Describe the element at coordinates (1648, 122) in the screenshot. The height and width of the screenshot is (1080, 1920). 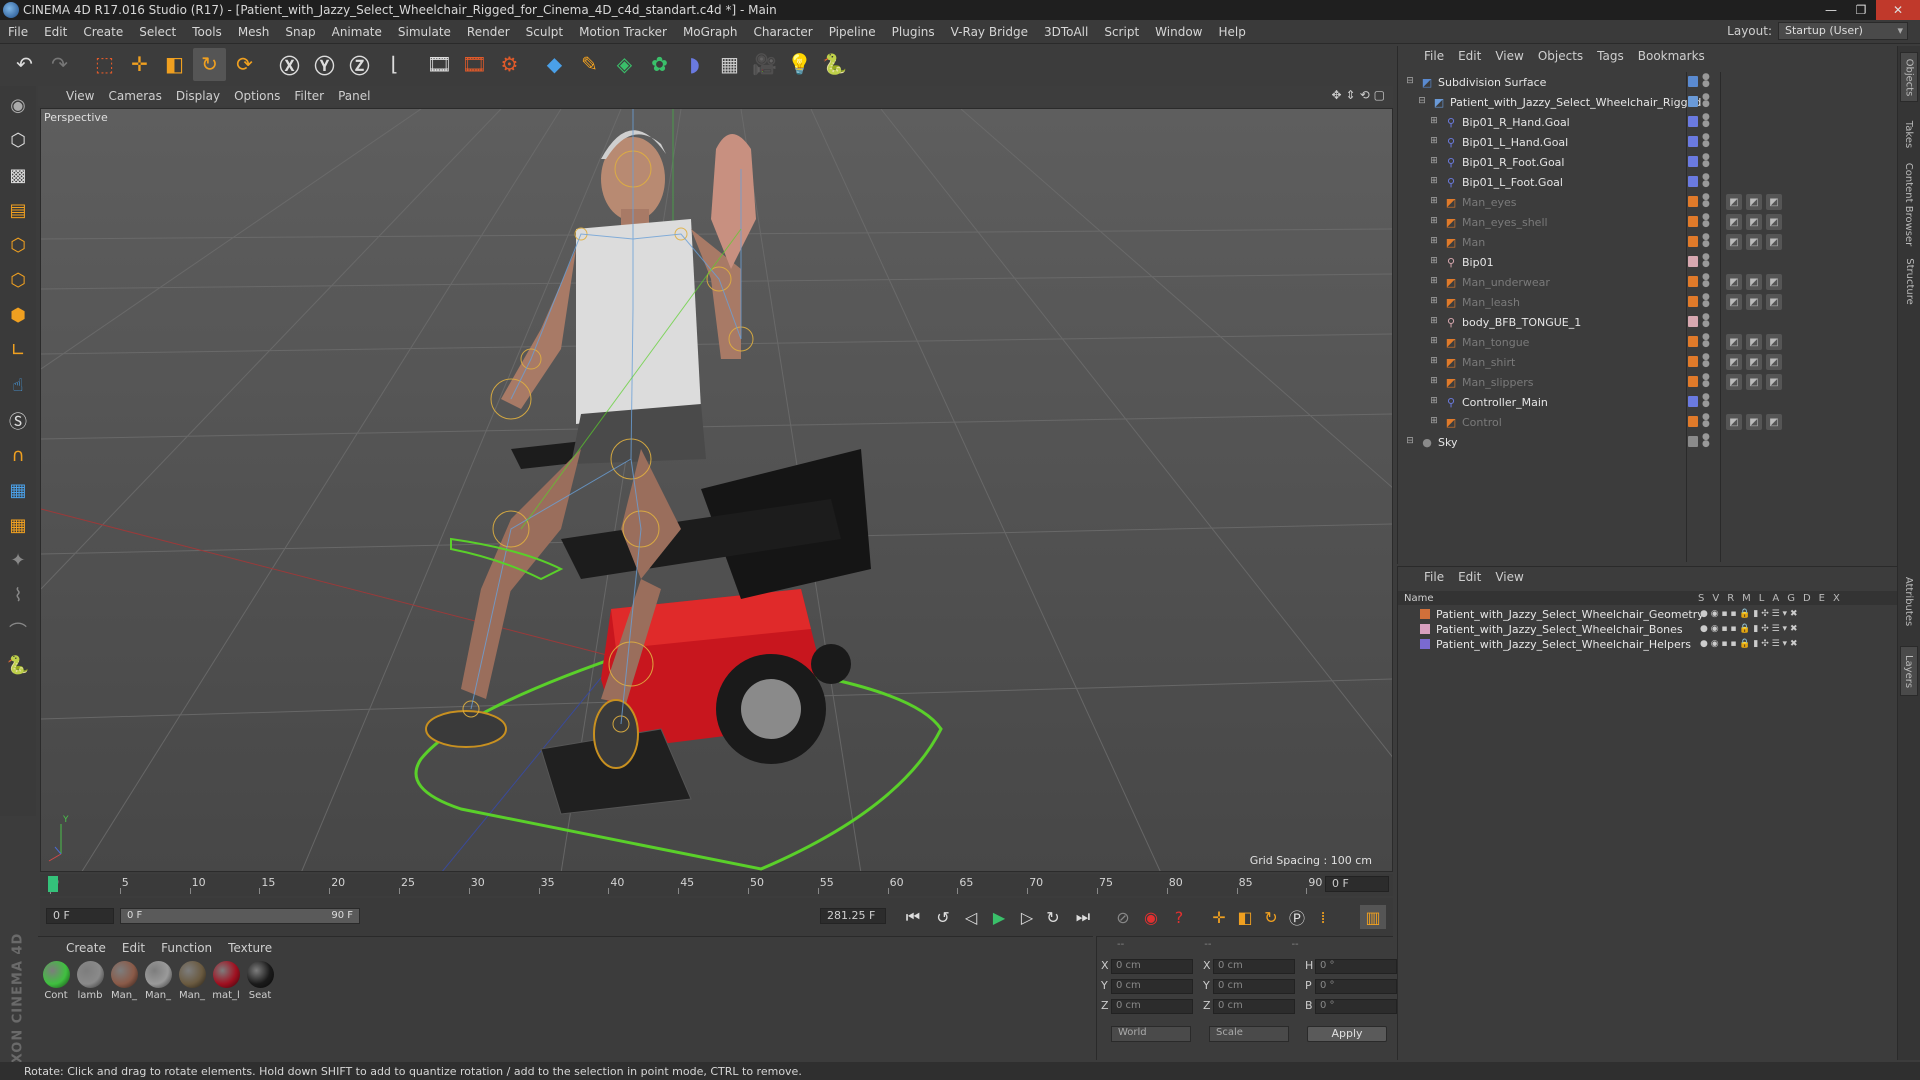
I see `object-row: ⊞ ⚲ Bip01_R_Hand.Goal ● ●` at that location.